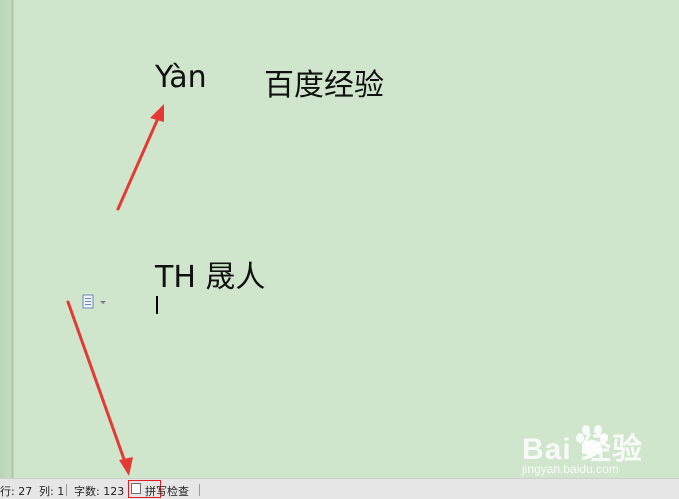  Describe the element at coordinates (99, 491) in the screenshot. I see `status-word-count: 字数: 123` at that location.